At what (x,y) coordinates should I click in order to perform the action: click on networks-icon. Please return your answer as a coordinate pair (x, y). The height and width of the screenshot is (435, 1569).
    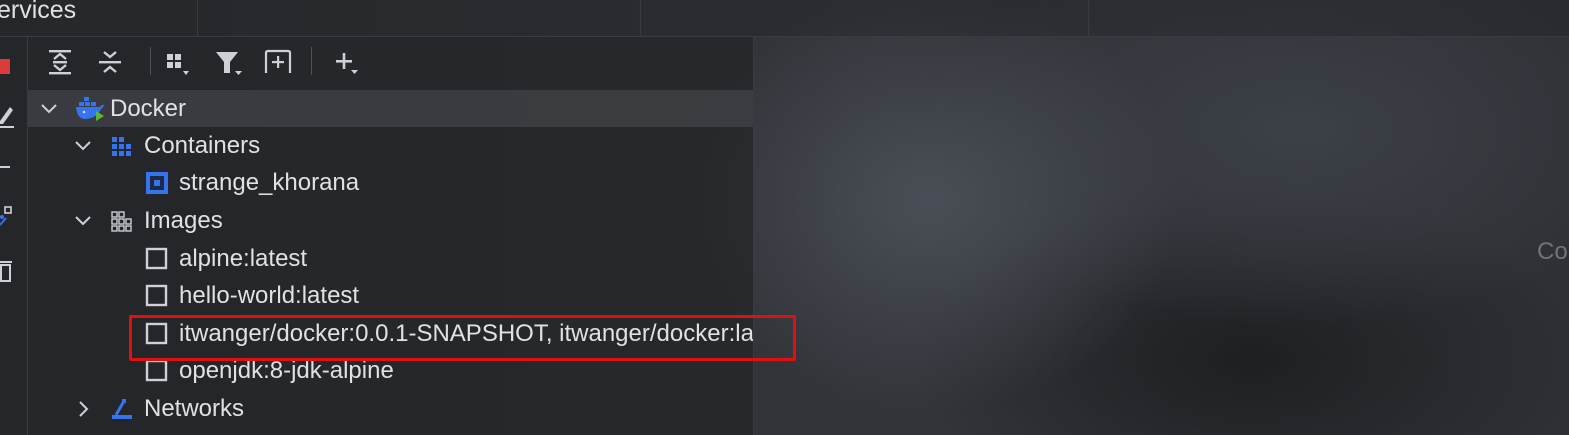
    Looking at the image, I should click on (122, 409).